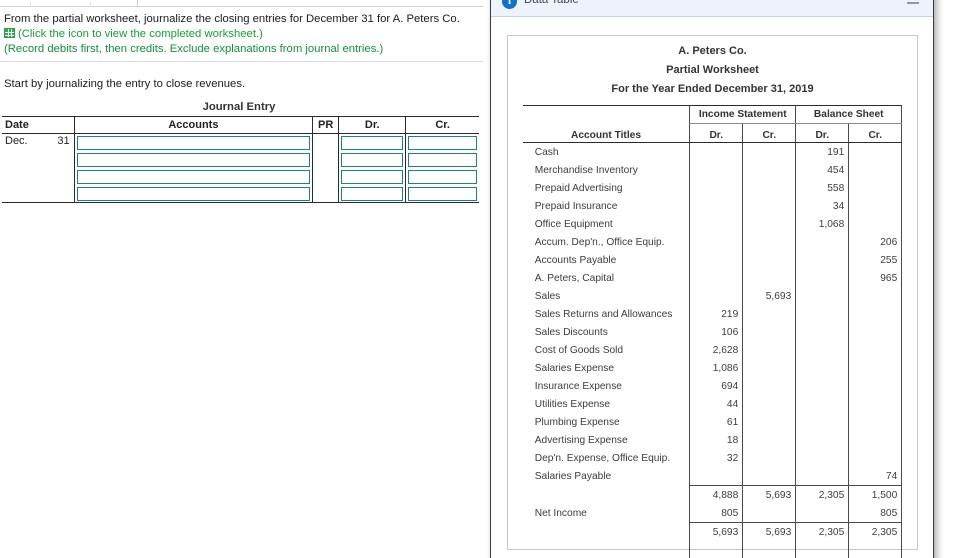 This screenshot has width=965, height=558. Describe the element at coordinates (822, 224) in the screenshot. I see `value-cell-bs-dr: 1,068` at that location.